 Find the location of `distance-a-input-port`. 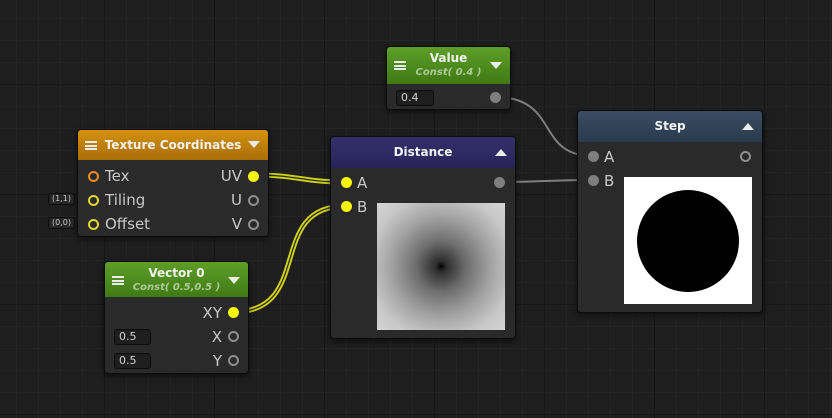

distance-a-input-port is located at coordinates (346, 182).